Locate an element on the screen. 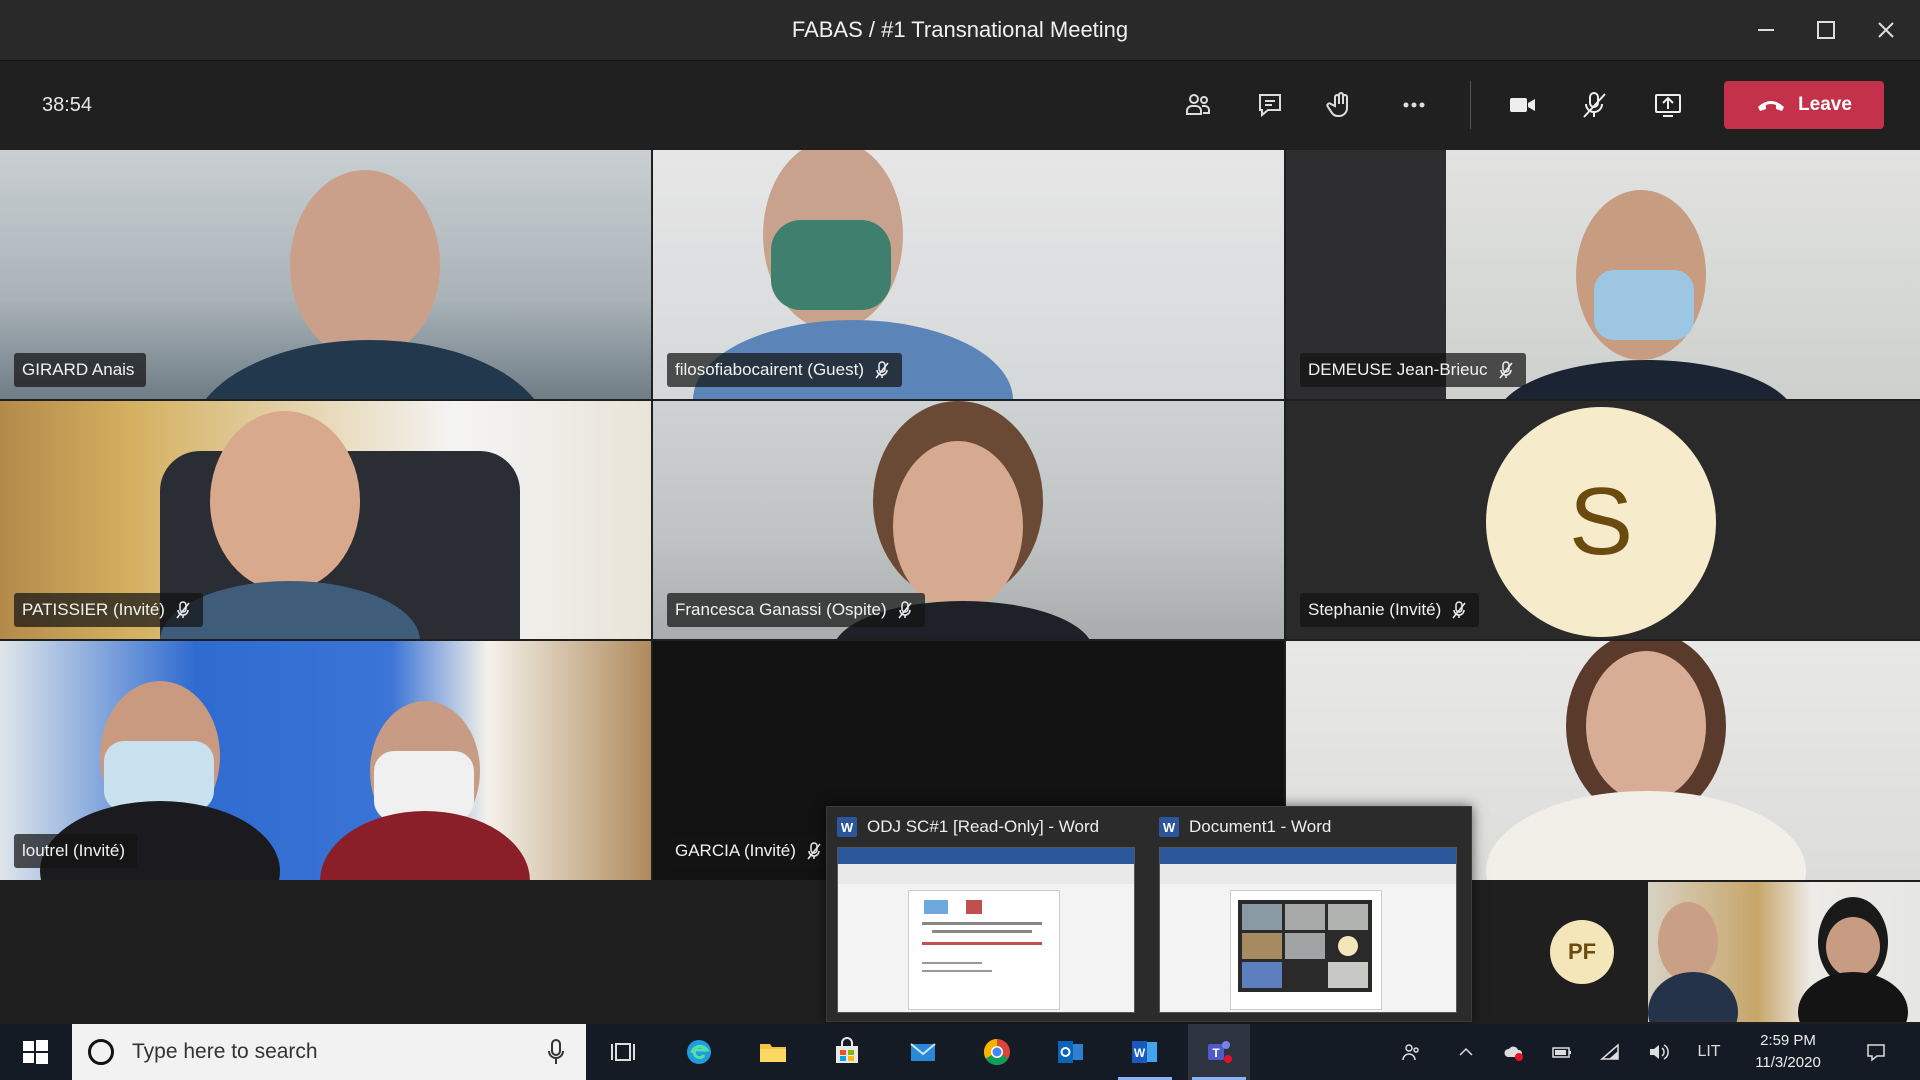 The height and width of the screenshot is (1080, 1920). mail-icon is located at coordinates (923, 1052).